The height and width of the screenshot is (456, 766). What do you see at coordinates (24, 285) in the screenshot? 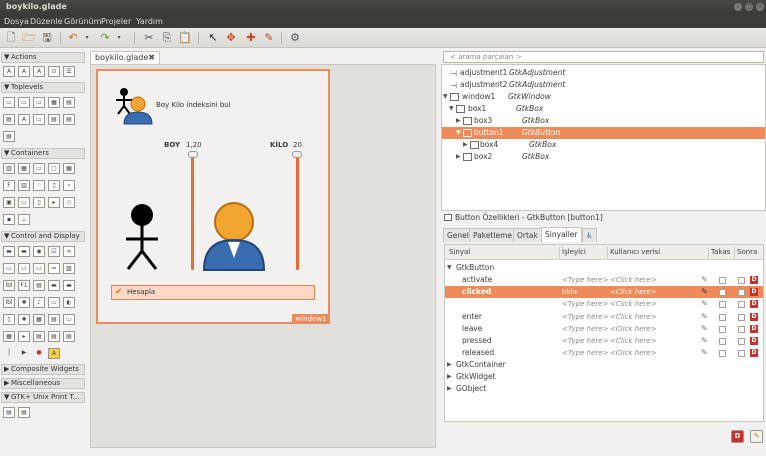
I see `accel-label-icon: F1` at bounding box center [24, 285].